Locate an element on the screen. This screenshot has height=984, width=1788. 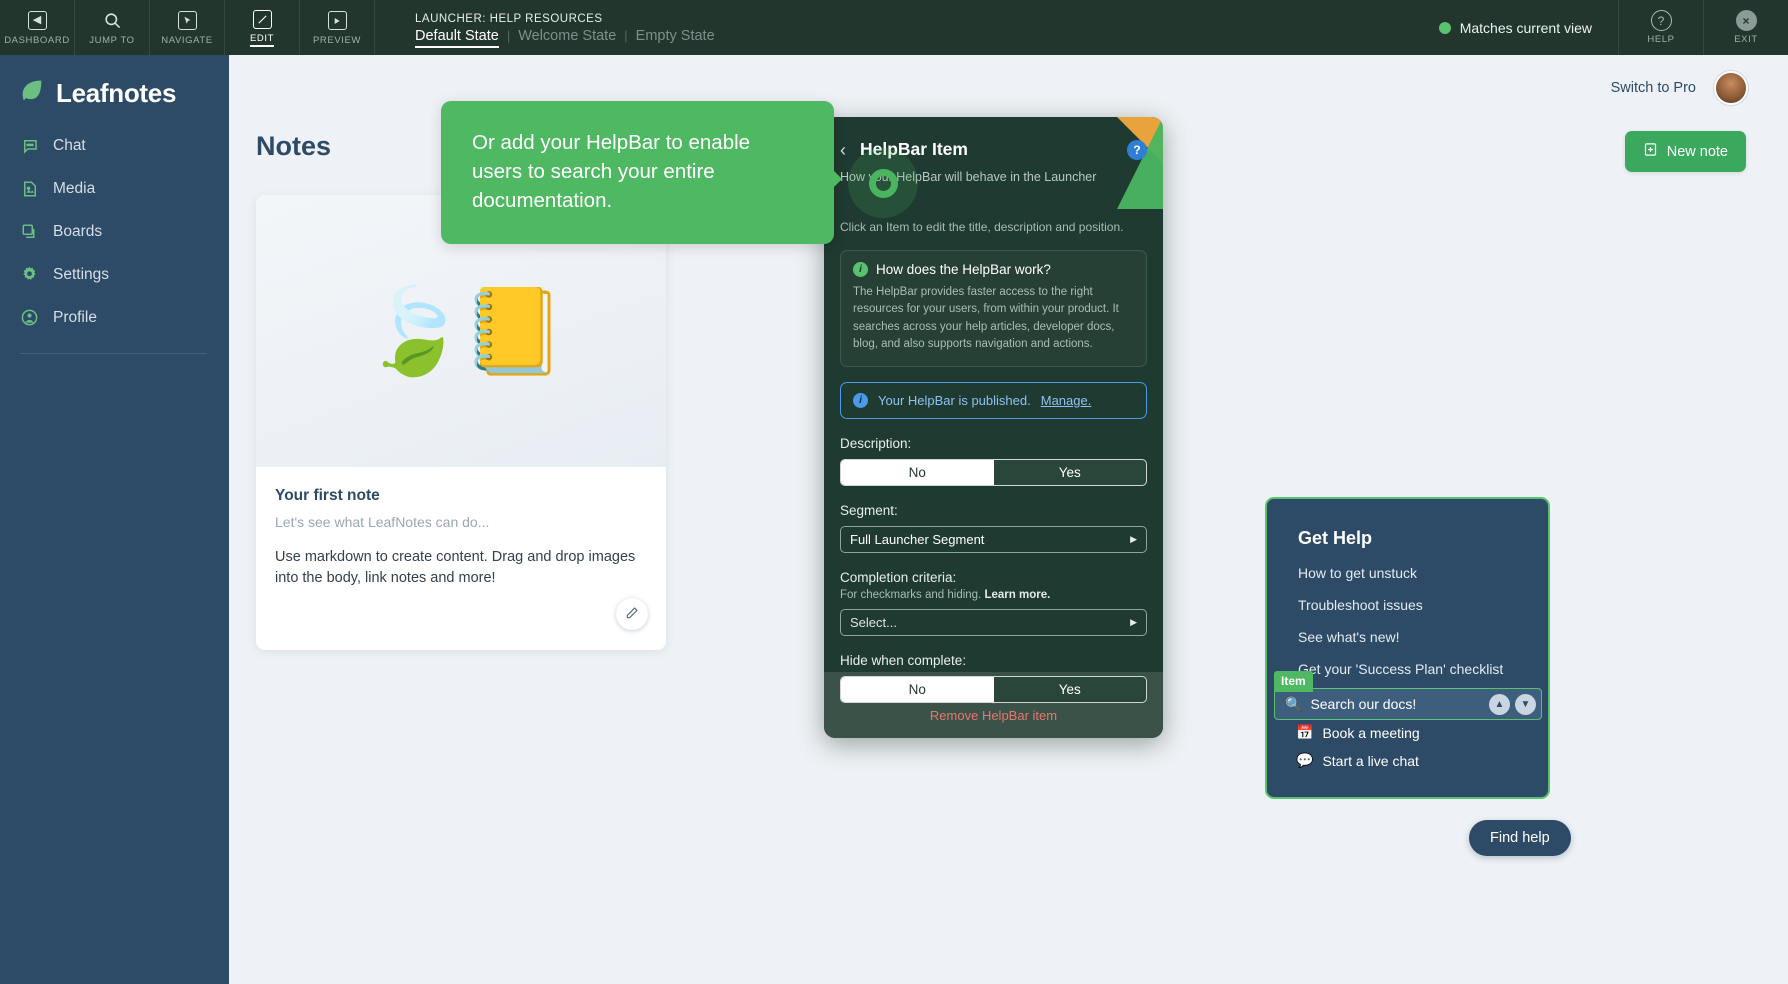
chevron-left-icon: ‹ is located at coordinates (843, 150).